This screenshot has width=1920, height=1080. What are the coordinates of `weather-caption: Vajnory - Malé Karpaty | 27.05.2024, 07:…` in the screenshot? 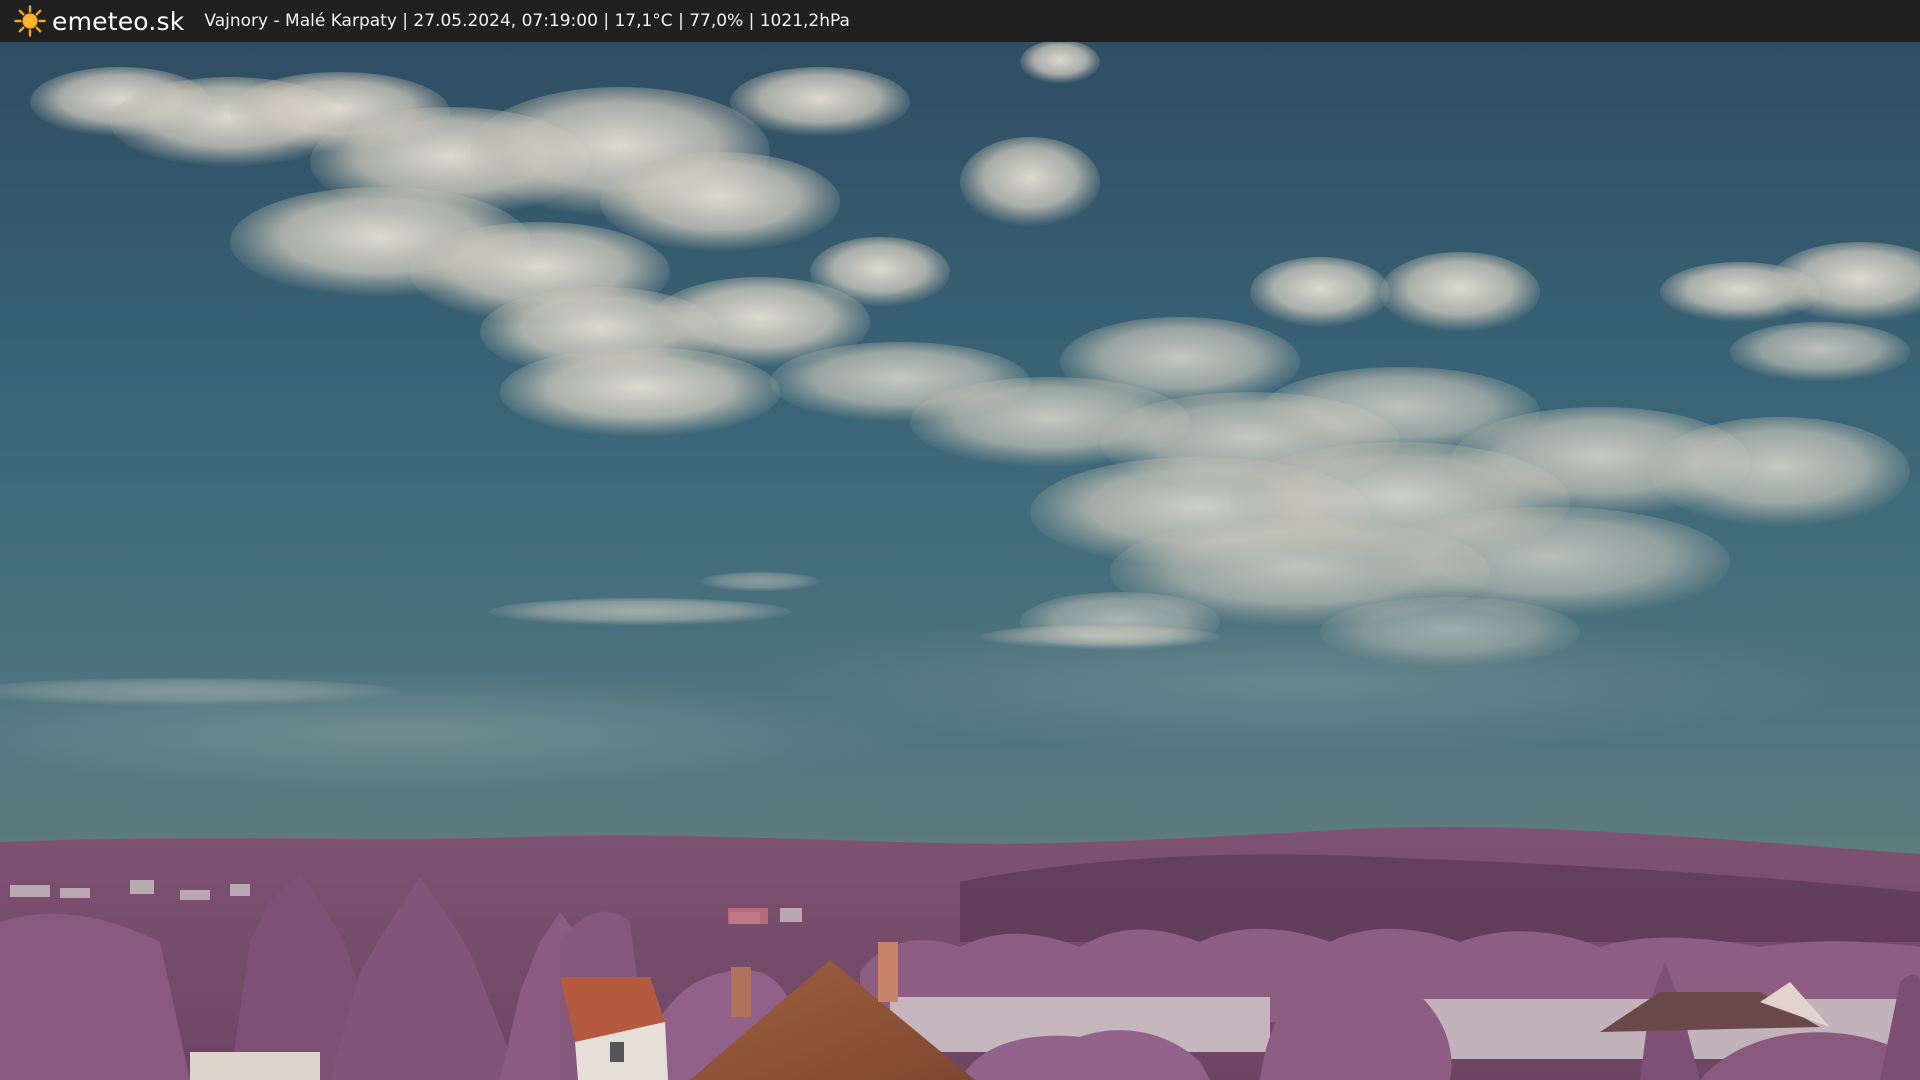 It's located at (527, 21).